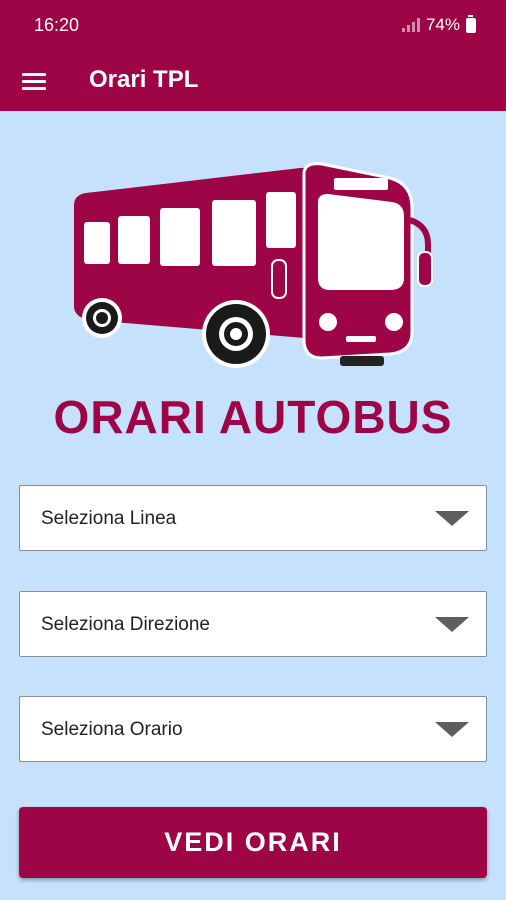  I want to click on direction-select-label: Seleziona Direzione, so click(125, 624).